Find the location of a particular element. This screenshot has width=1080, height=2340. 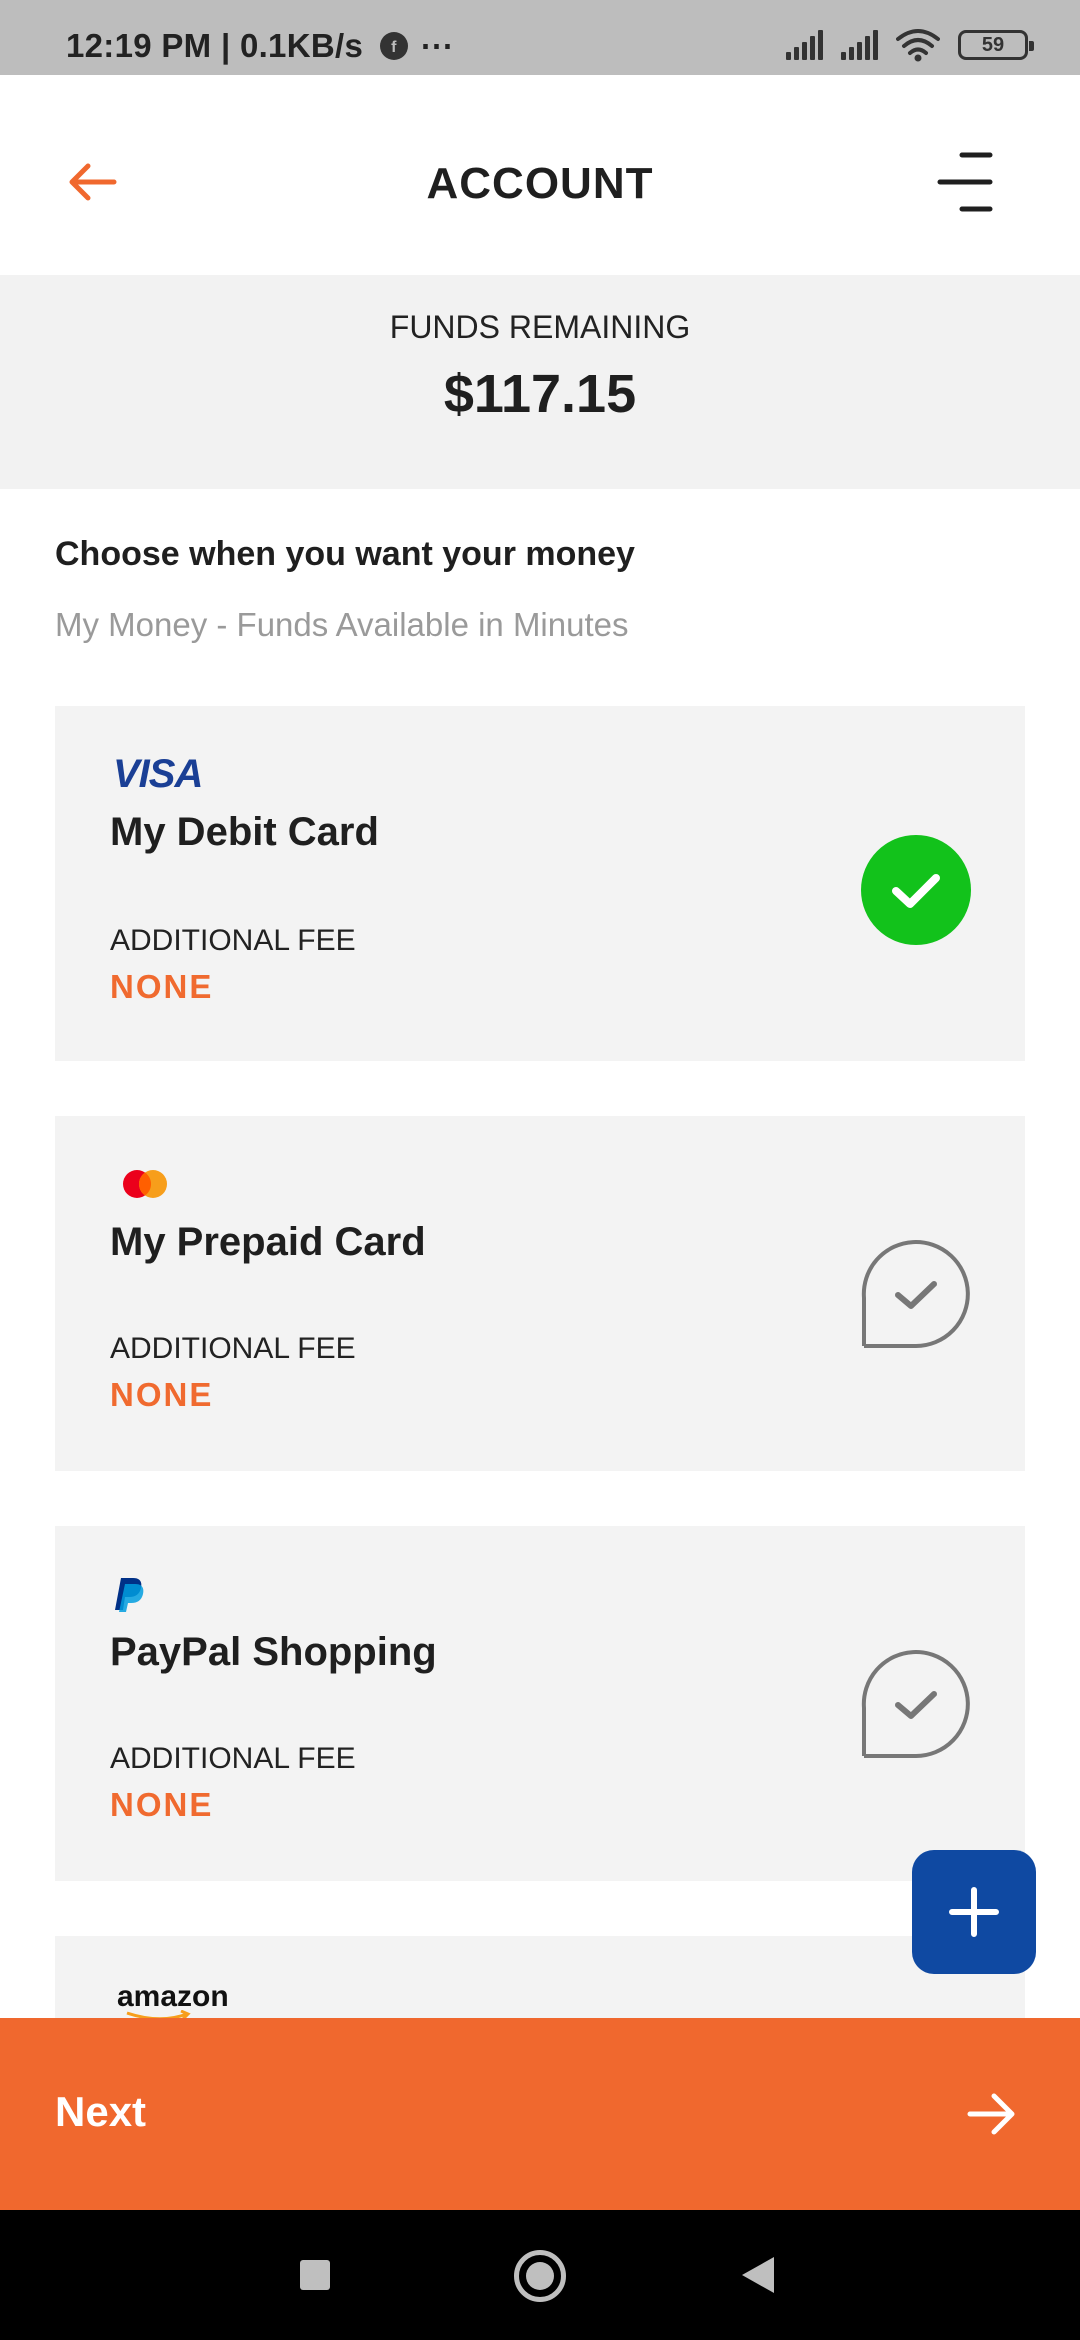

amazon-logo: amazon is located at coordinates (173, 2000).